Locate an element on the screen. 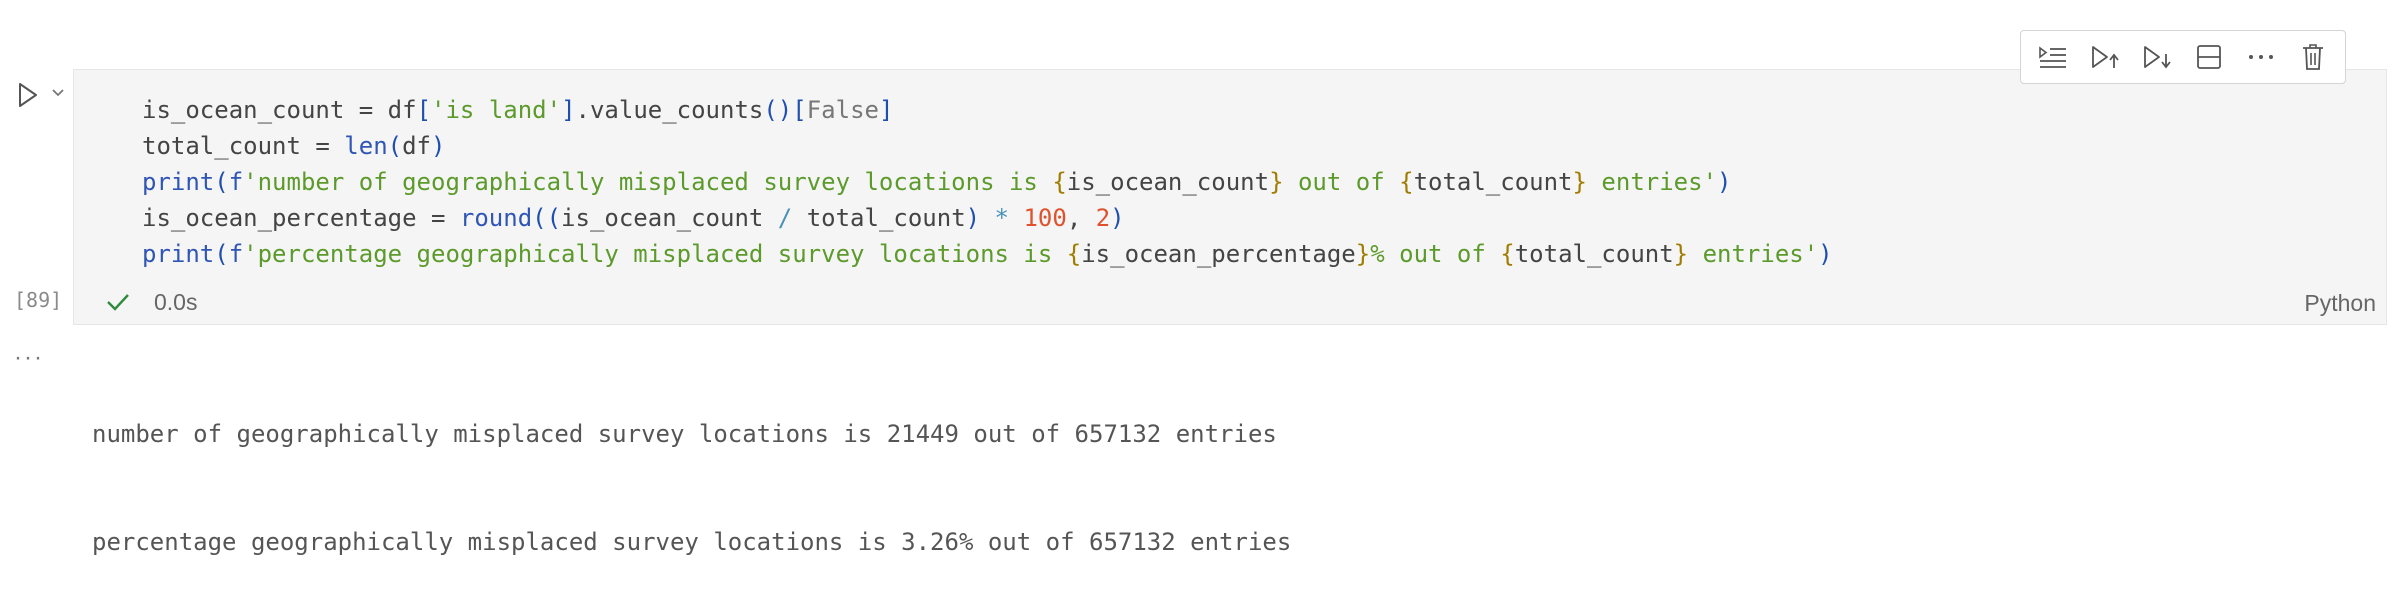  code-token: / is located at coordinates (785, 218).